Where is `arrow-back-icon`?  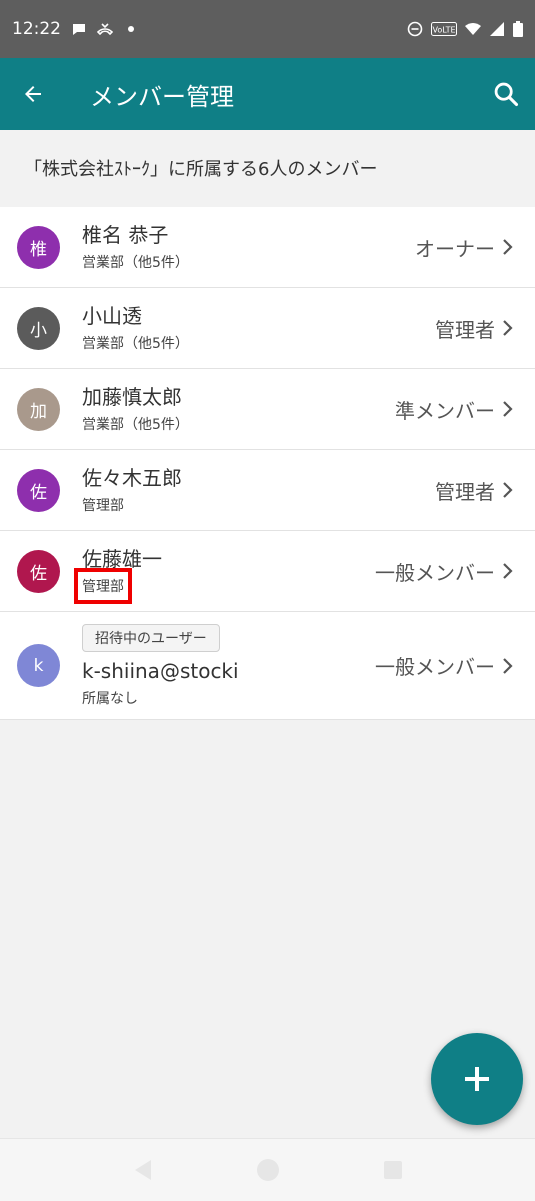
arrow-back-icon is located at coordinates (33, 94).